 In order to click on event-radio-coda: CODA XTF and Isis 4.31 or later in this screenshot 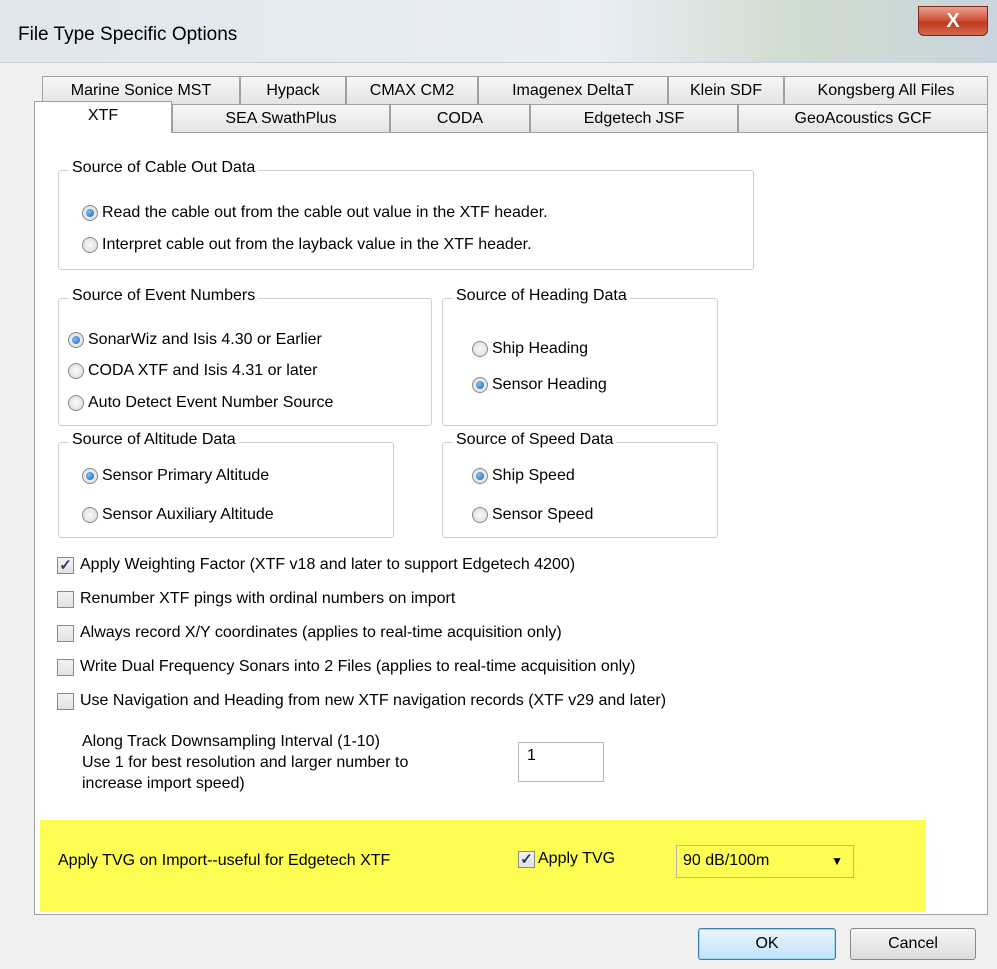, I will do `click(192, 371)`.